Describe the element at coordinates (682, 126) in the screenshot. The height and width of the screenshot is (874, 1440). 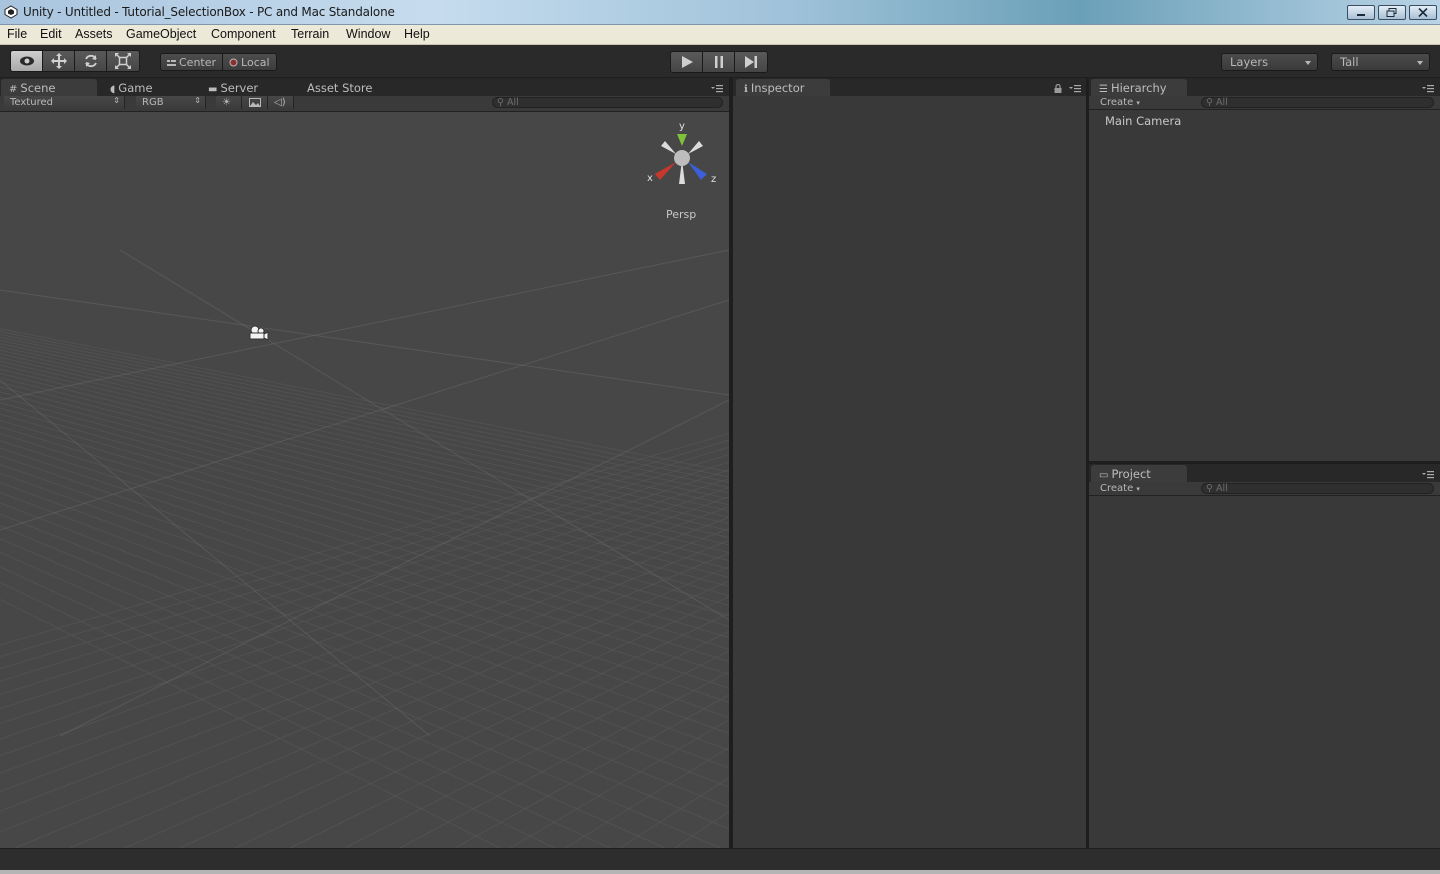
I see `gizmo-y-label: y` at that location.